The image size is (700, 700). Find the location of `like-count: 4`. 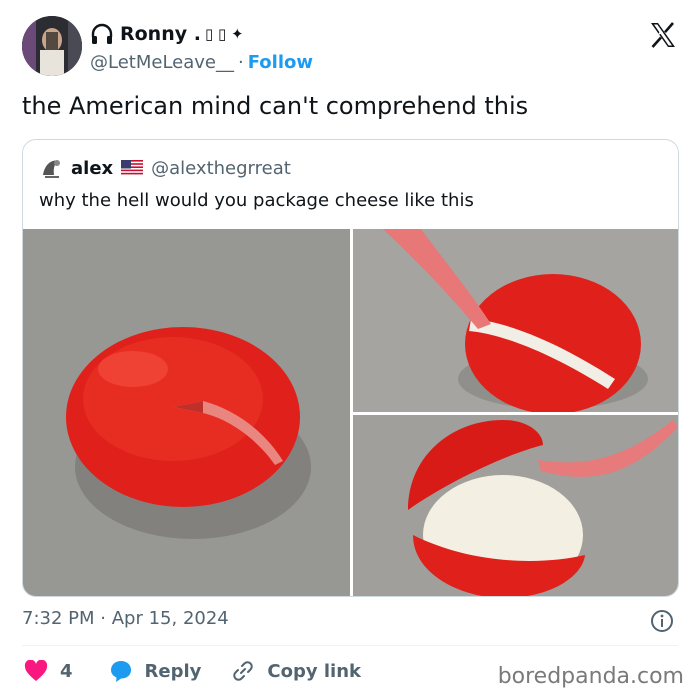

like-count: 4 is located at coordinates (66, 671).